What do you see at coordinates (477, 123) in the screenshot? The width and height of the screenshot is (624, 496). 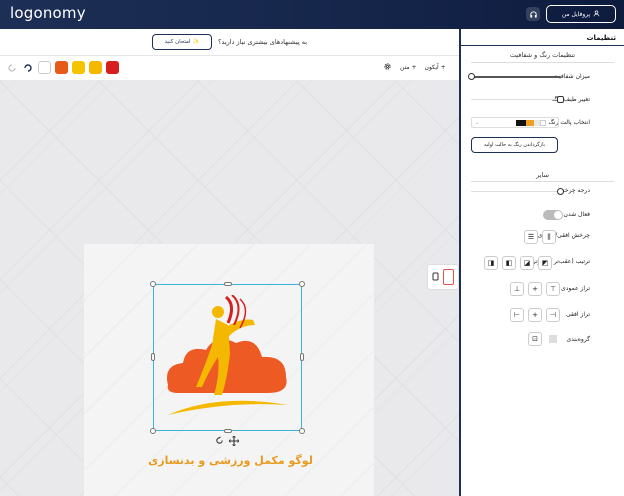 I see `chevron-down-icon: ⌄` at bounding box center [477, 123].